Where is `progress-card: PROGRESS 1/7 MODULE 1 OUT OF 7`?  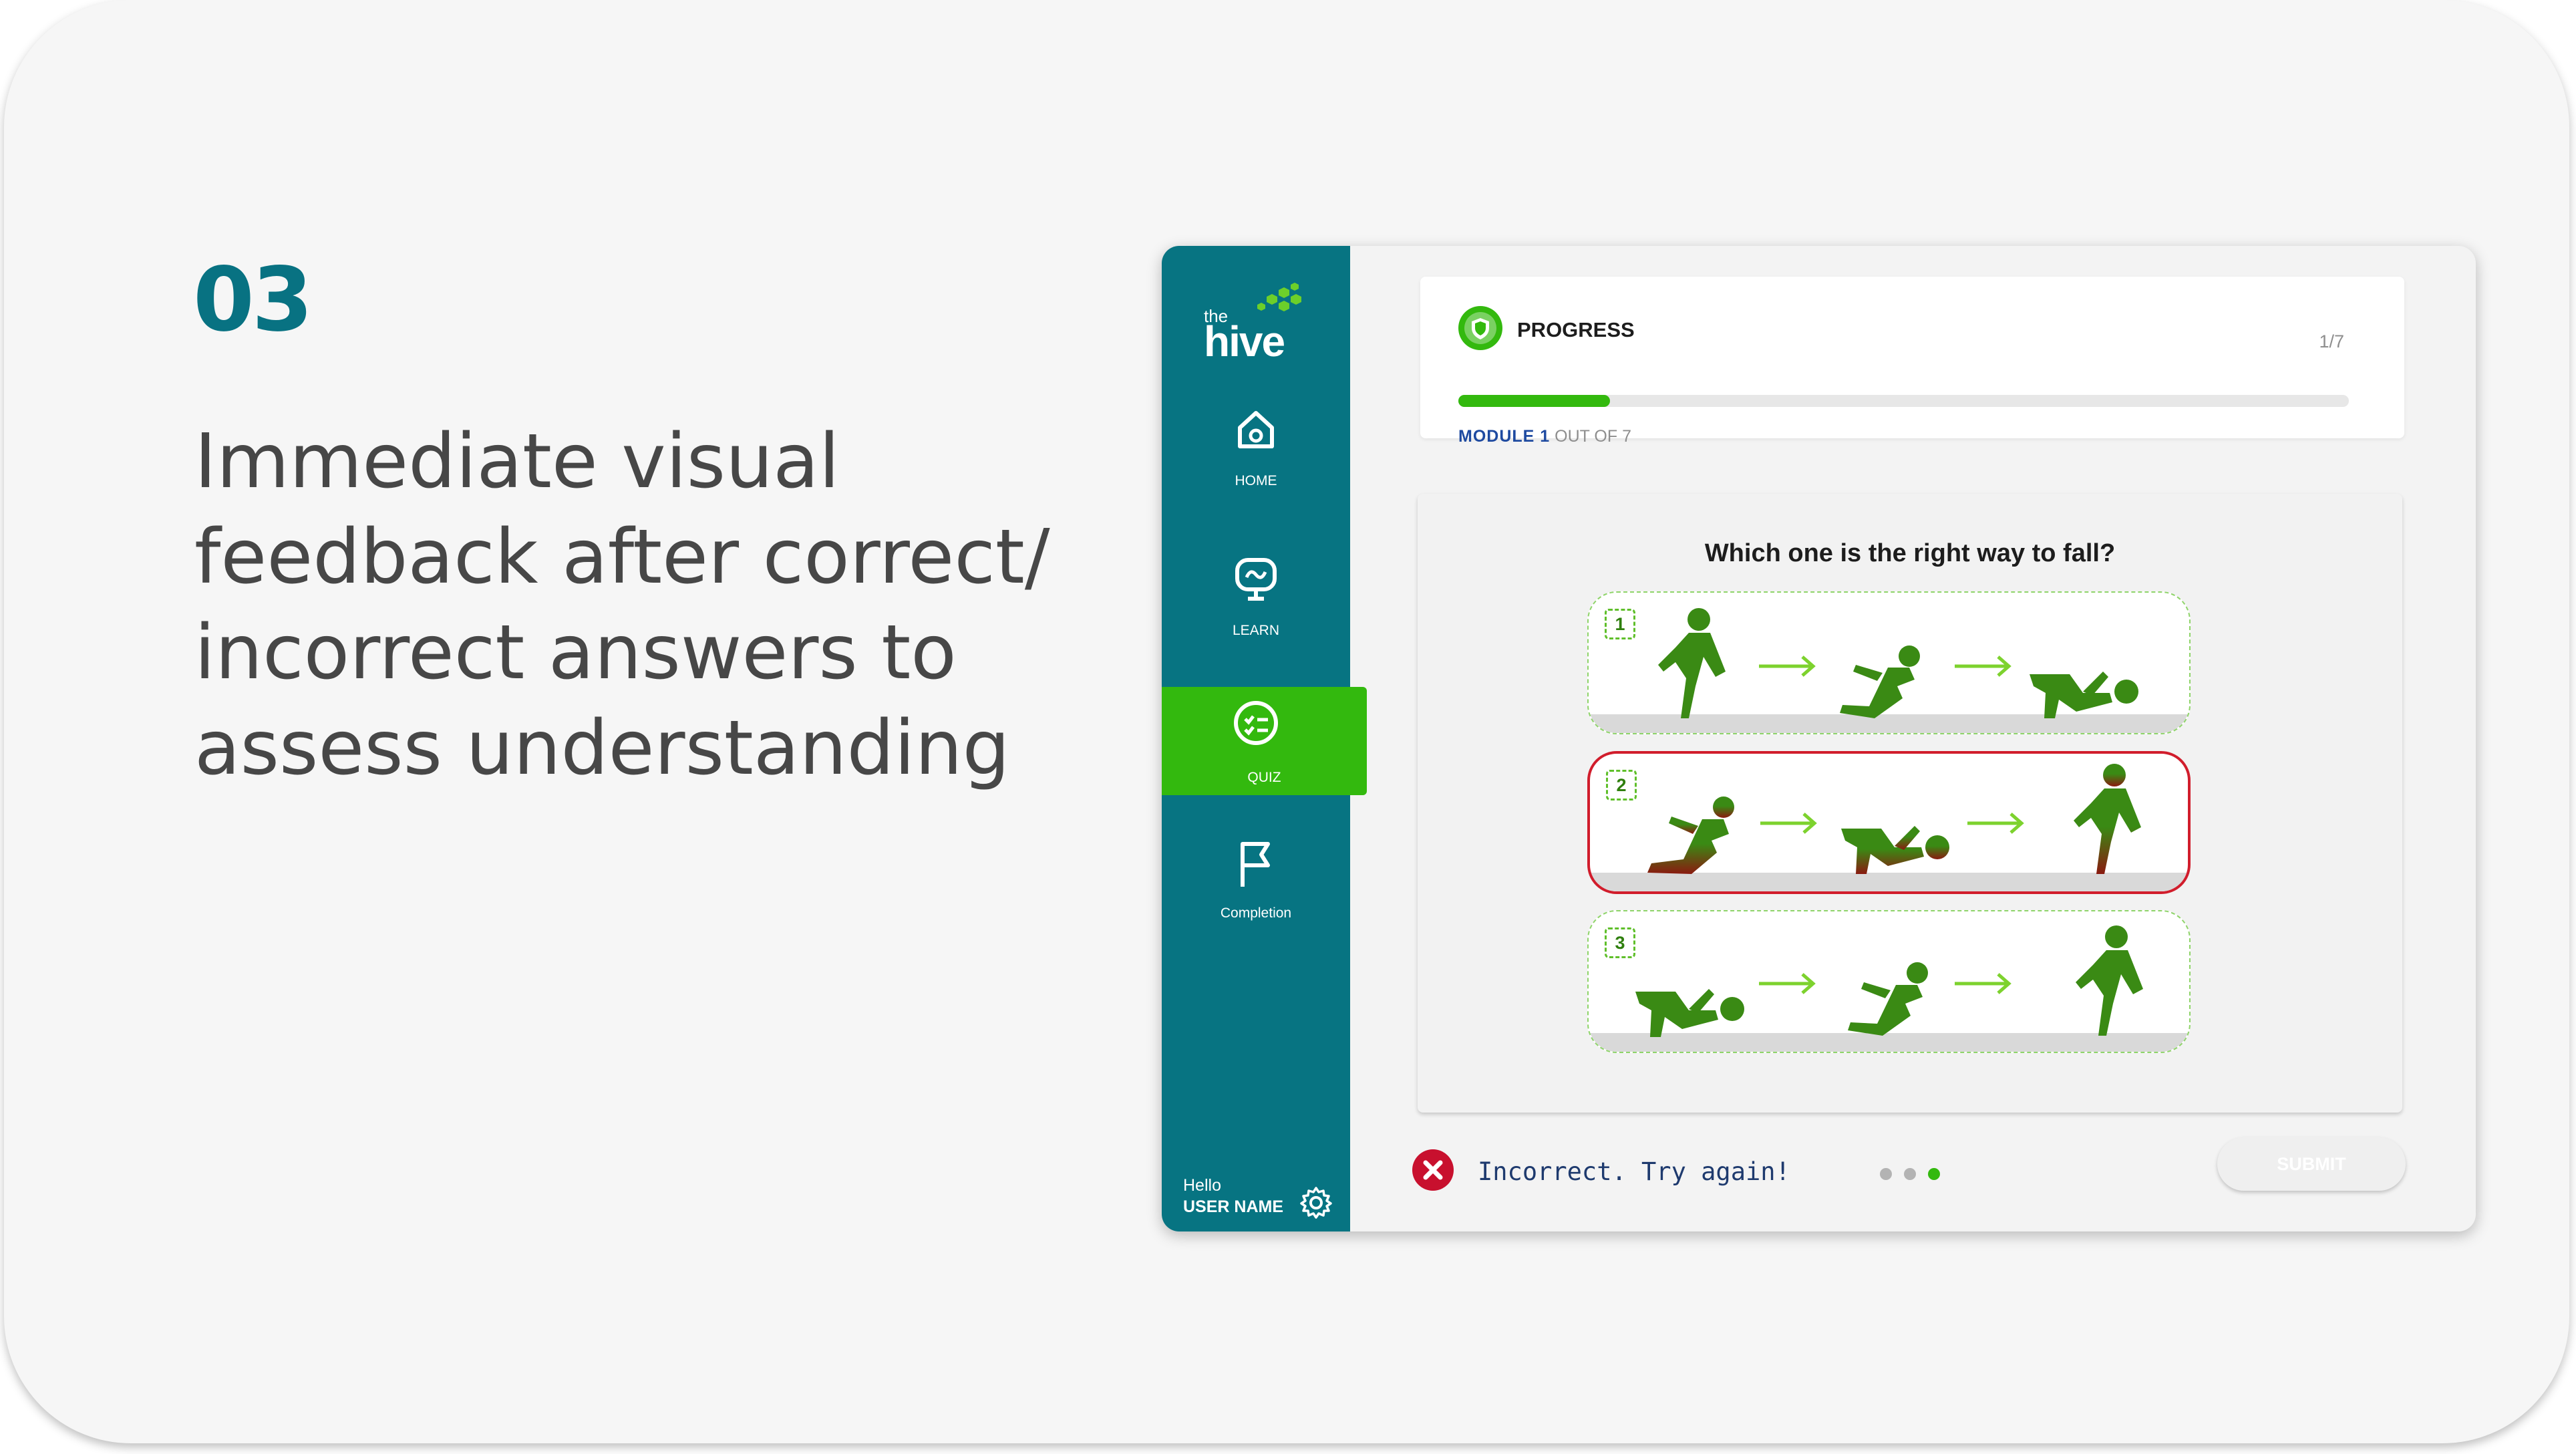 progress-card: PROGRESS 1/7 MODULE 1 OUT OF 7 is located at coordinates (1912, 362).